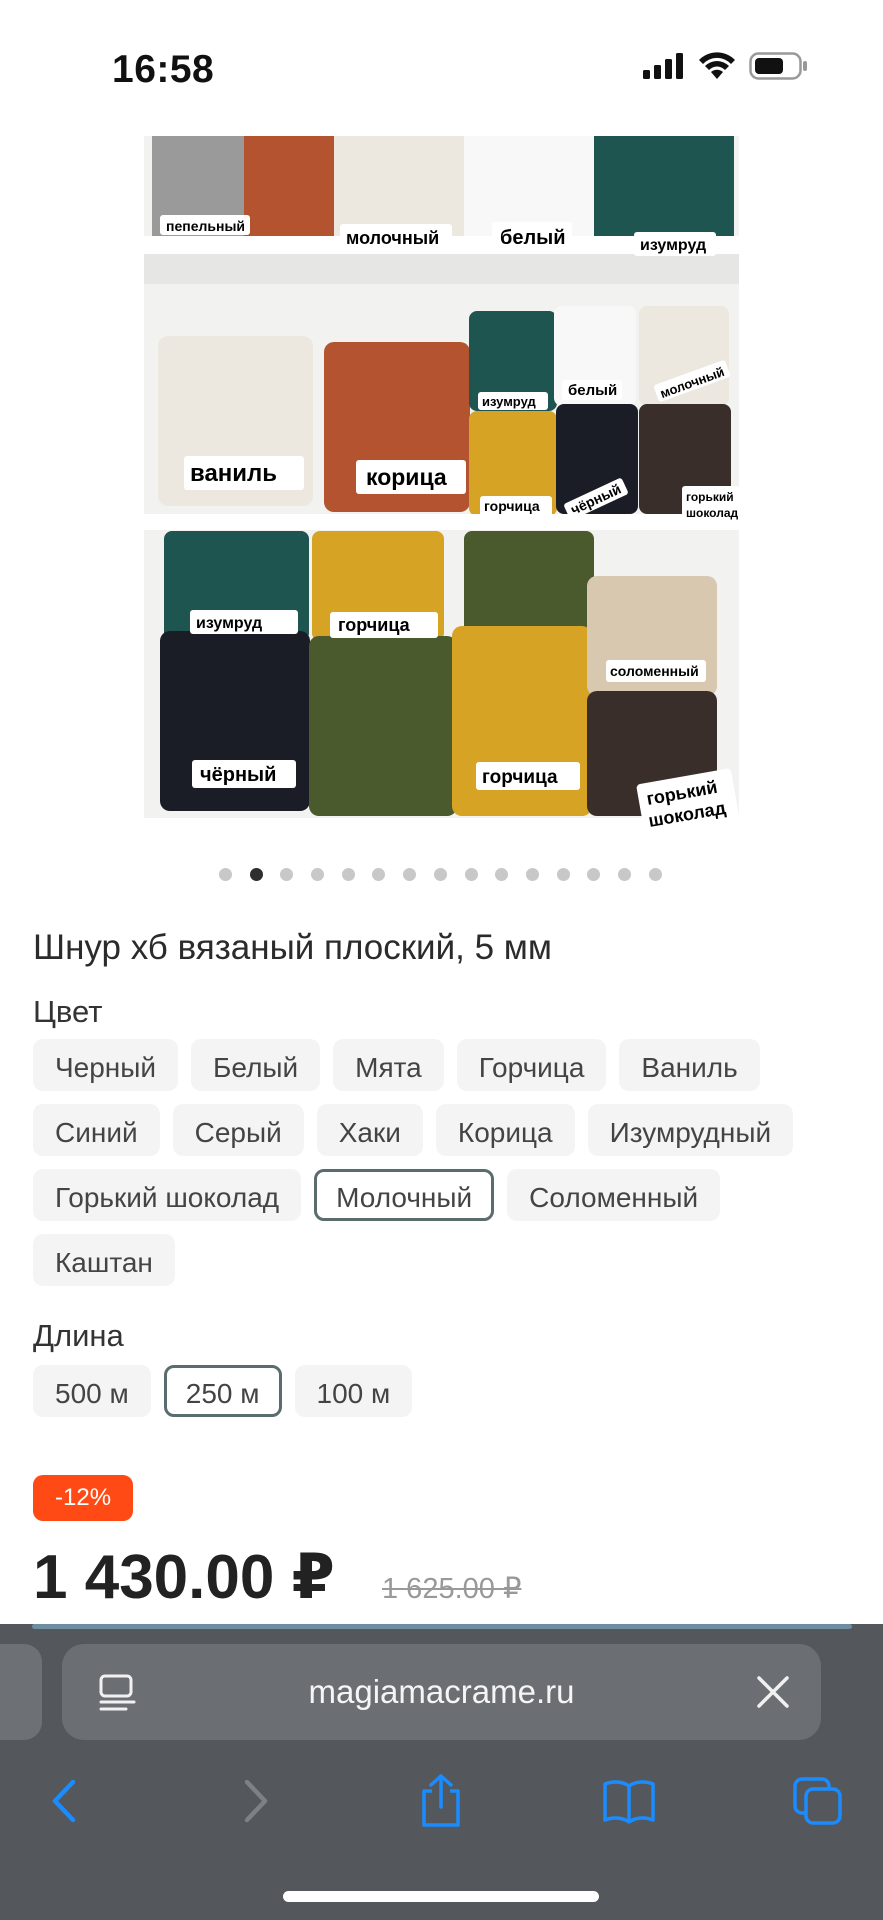 The width and height of the screenshot is (883, 1920). What do you see at coordinates (238, 1130) in the screenshot?
I see `color-option-chip: Серый` at bounding box center [238, 1130].